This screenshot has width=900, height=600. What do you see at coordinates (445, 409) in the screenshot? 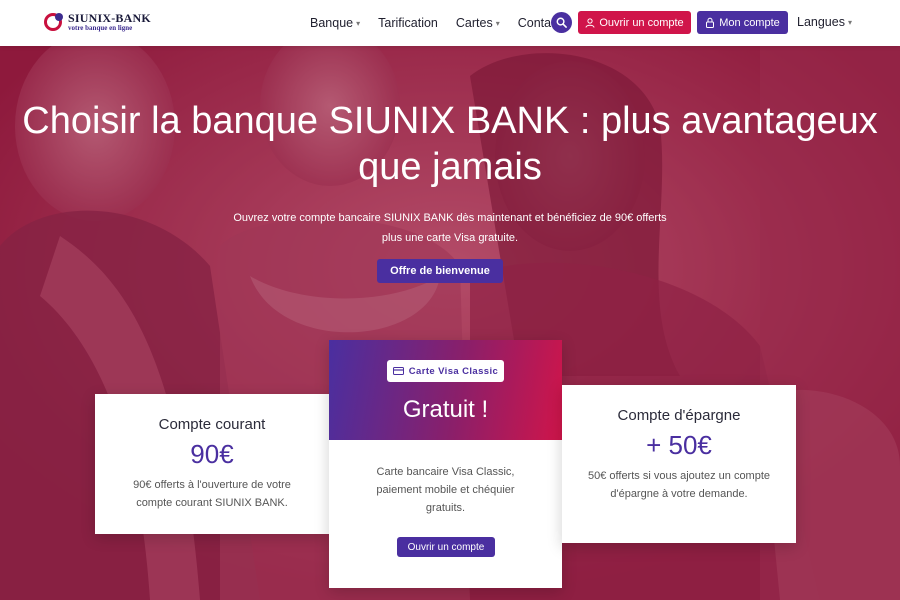
I see `card-price: Gratuit !` at bounding box center [445, 409].